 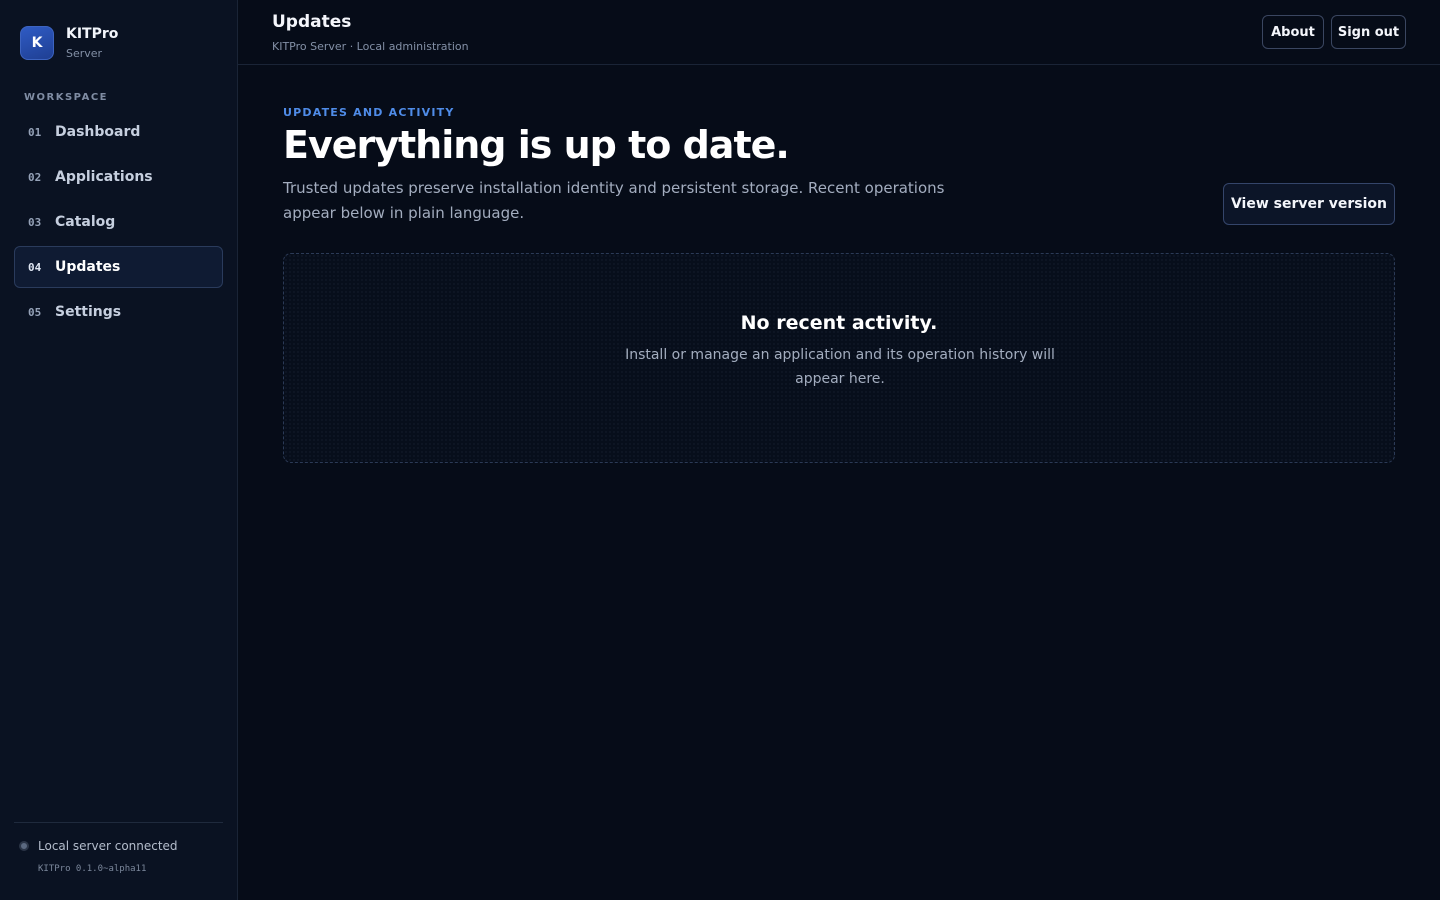 What do you see at coordinates (92, 43) in the screenshot?
I see `brand-text: KITPro Server` at bounding box center [92, 43].